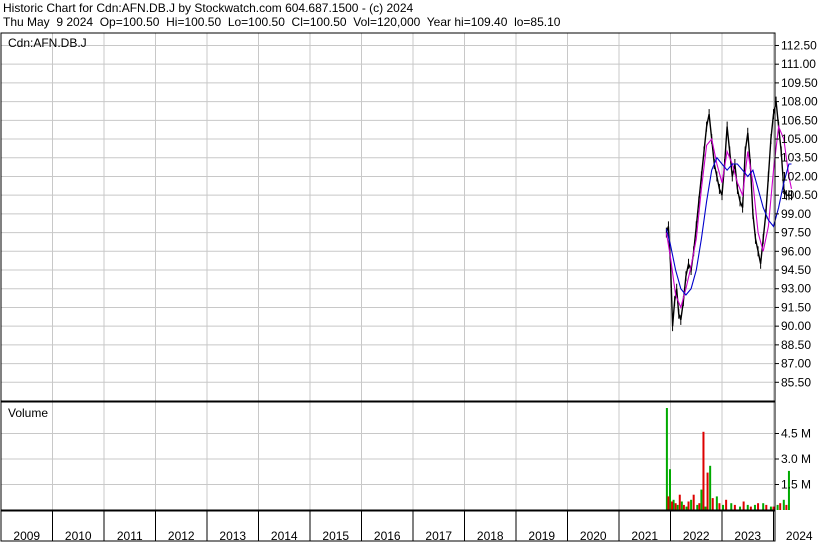 This screenshot has height=543, width=830. Describe the element at coordinates (799, 120) in the screenshot. I see `price-tick-label: 106.50` at that location.